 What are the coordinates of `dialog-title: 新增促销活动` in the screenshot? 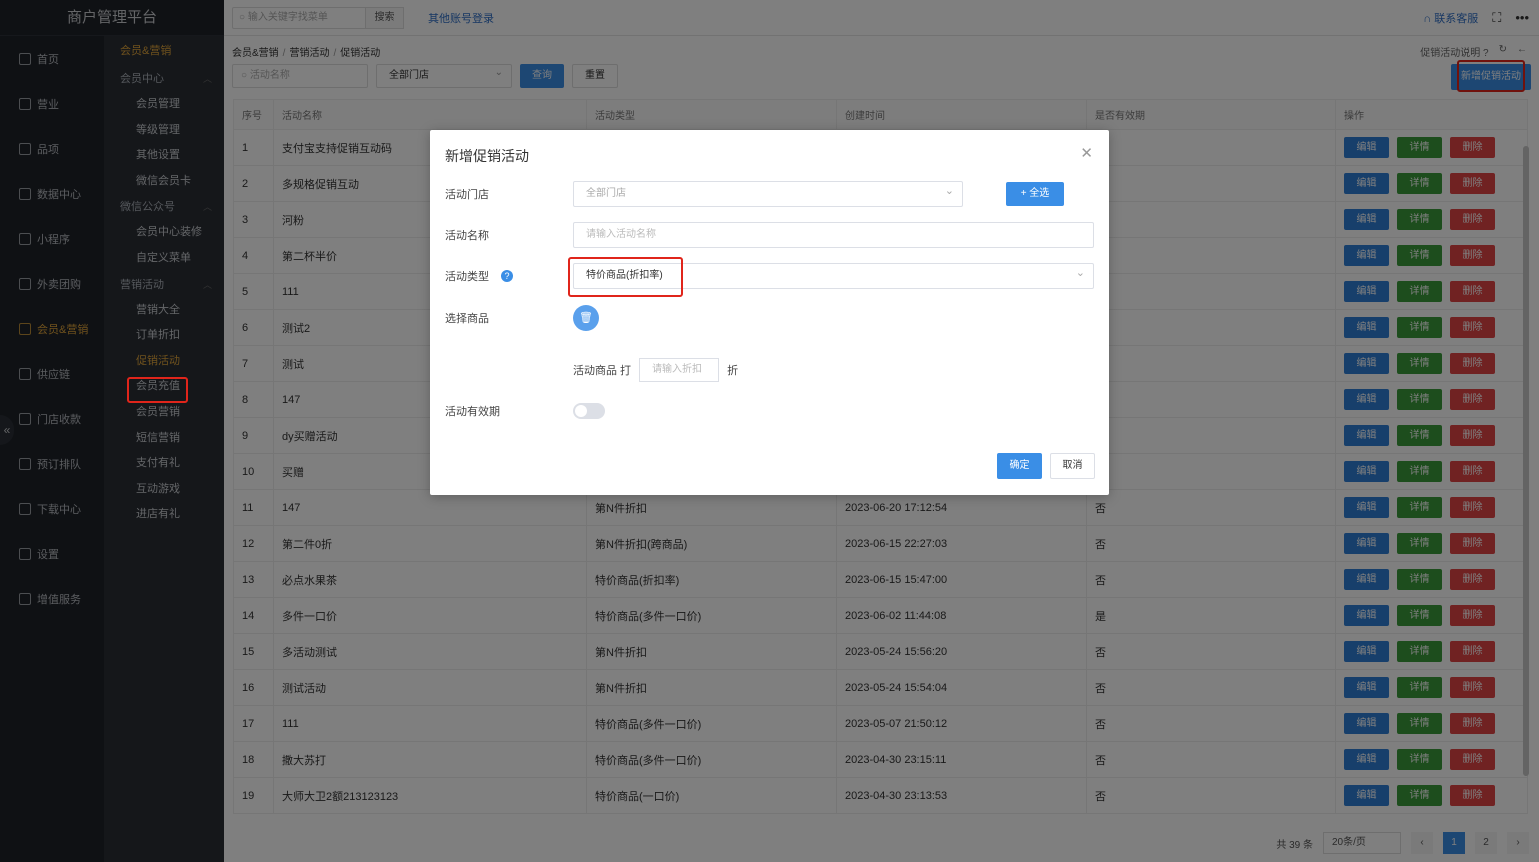 It's located at (487, 156).